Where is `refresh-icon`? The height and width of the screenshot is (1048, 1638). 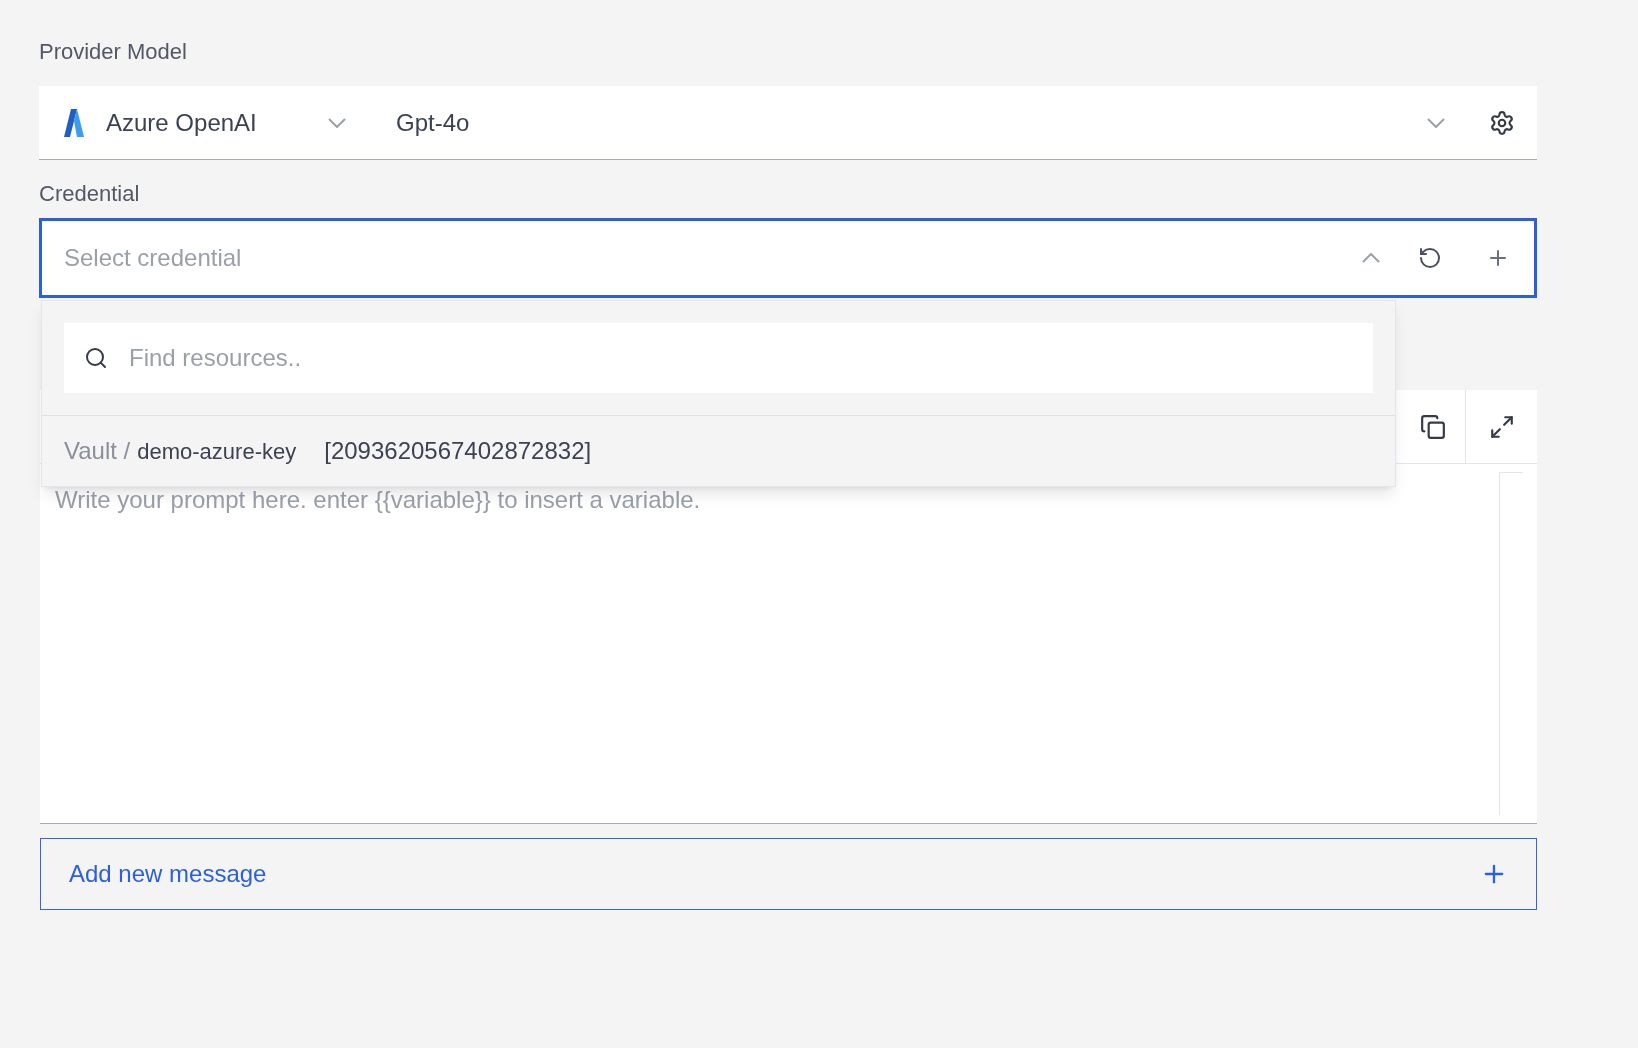 refresh-icon is located at coordinates (1430, 258).